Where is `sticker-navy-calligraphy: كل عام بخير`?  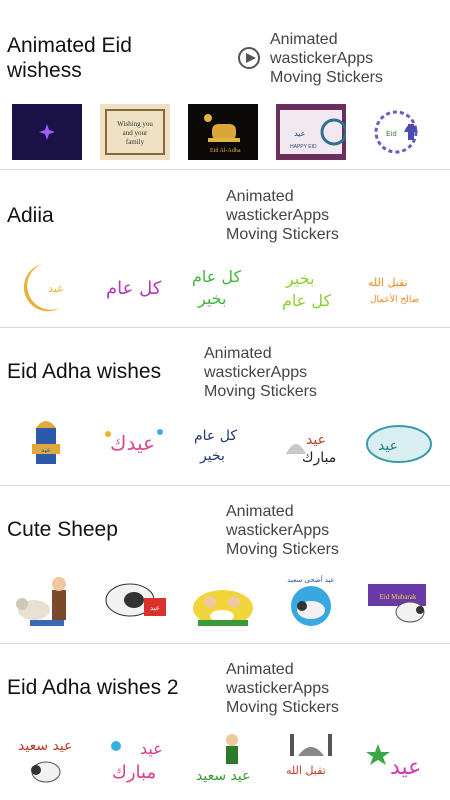
sticker-navy-calligraphy: كل عام بخير is located at coordinates (223, 443).